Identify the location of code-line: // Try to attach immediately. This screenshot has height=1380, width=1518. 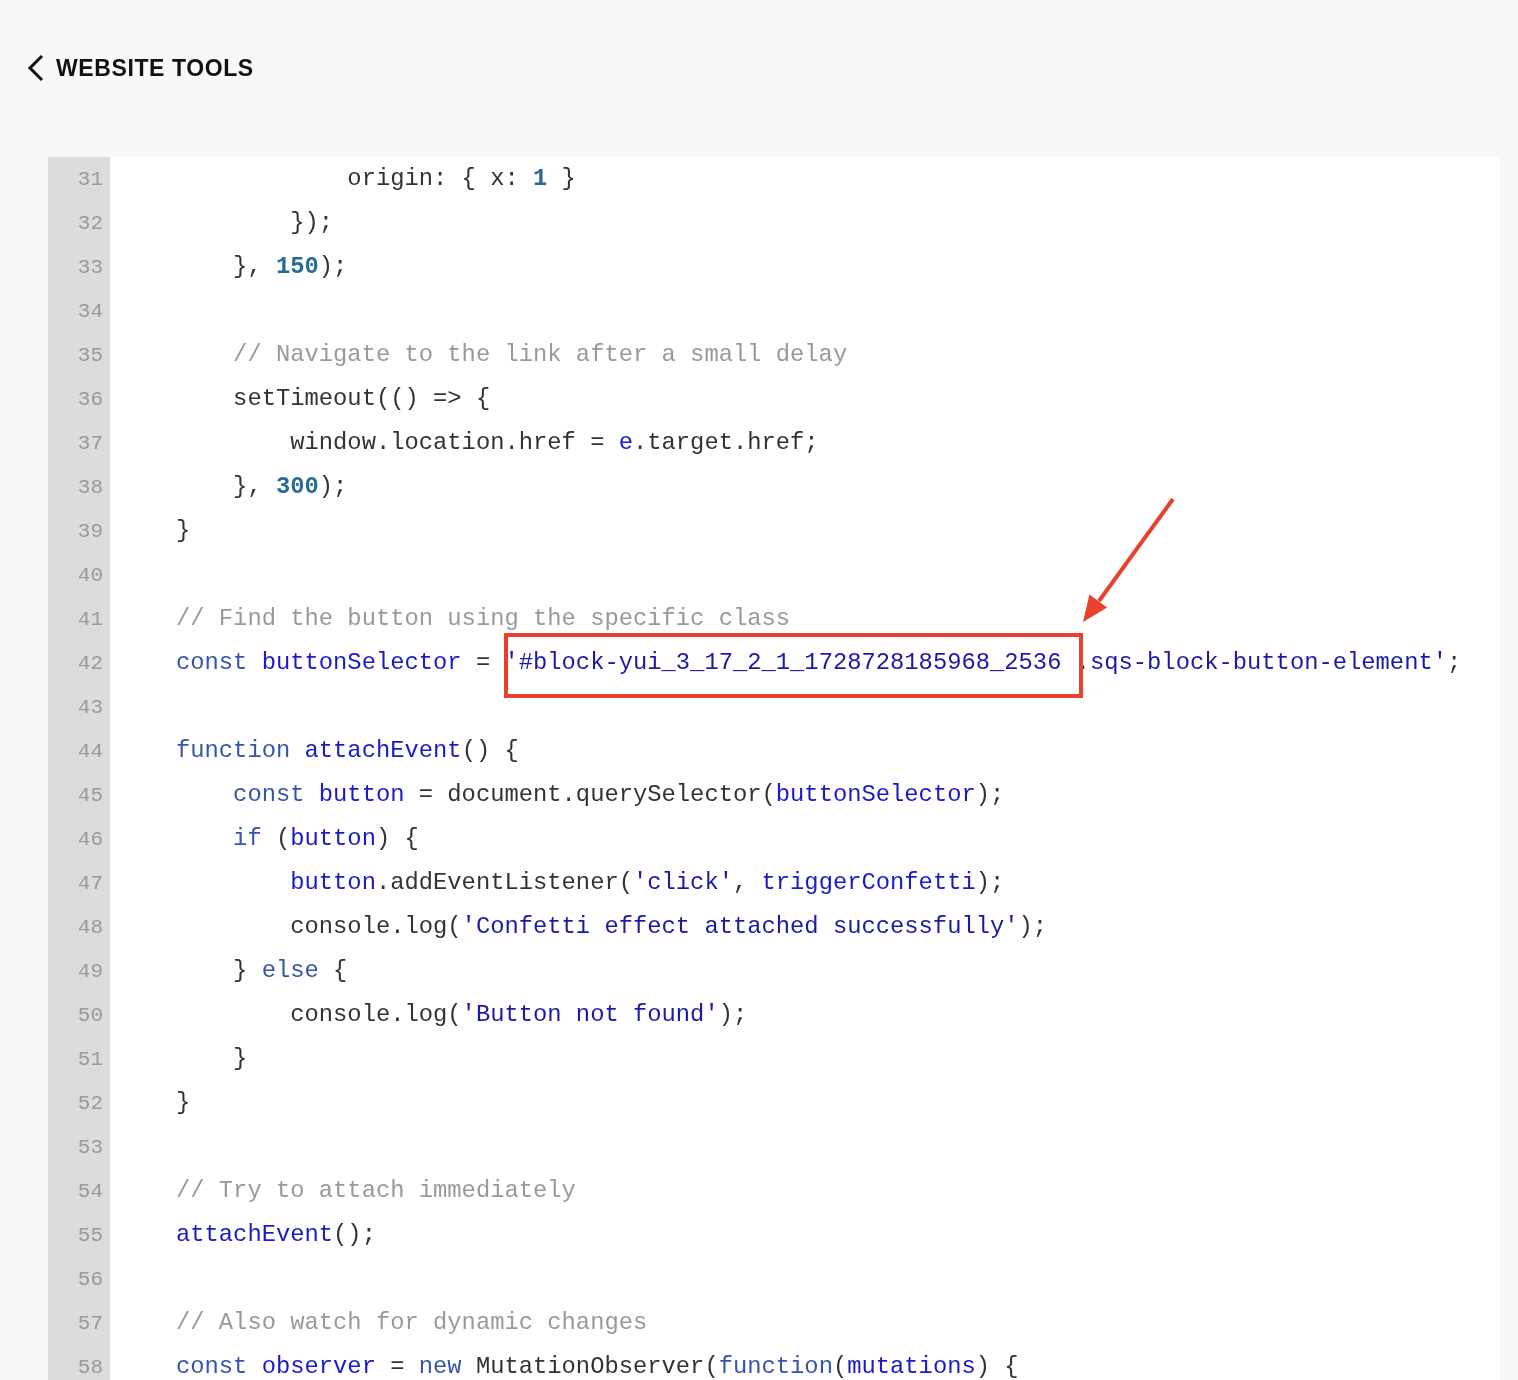
(376, 1191).